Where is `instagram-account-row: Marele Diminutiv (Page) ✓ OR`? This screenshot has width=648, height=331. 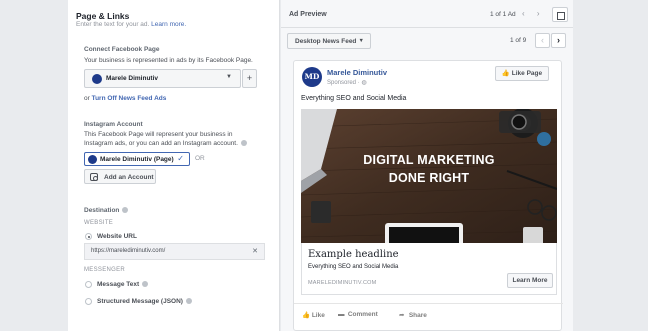
instagram-account-row: Marele Diminutiv (Page) ✓ OR is located at coordinates (172, 159).